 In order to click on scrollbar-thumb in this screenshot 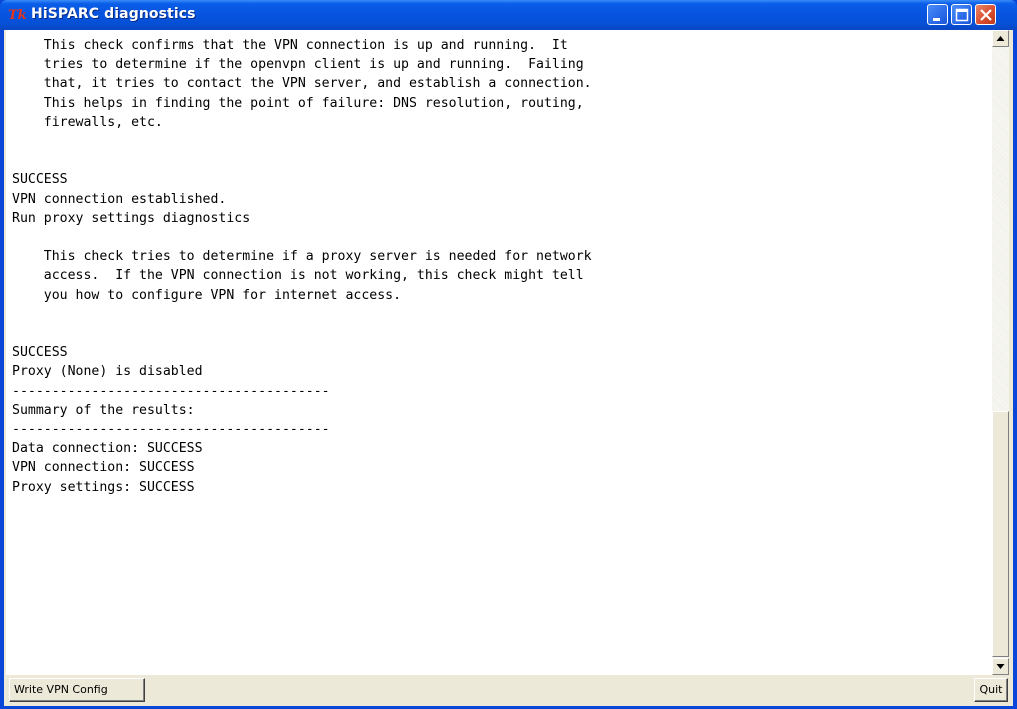, I will do `click(1000, 534)`.